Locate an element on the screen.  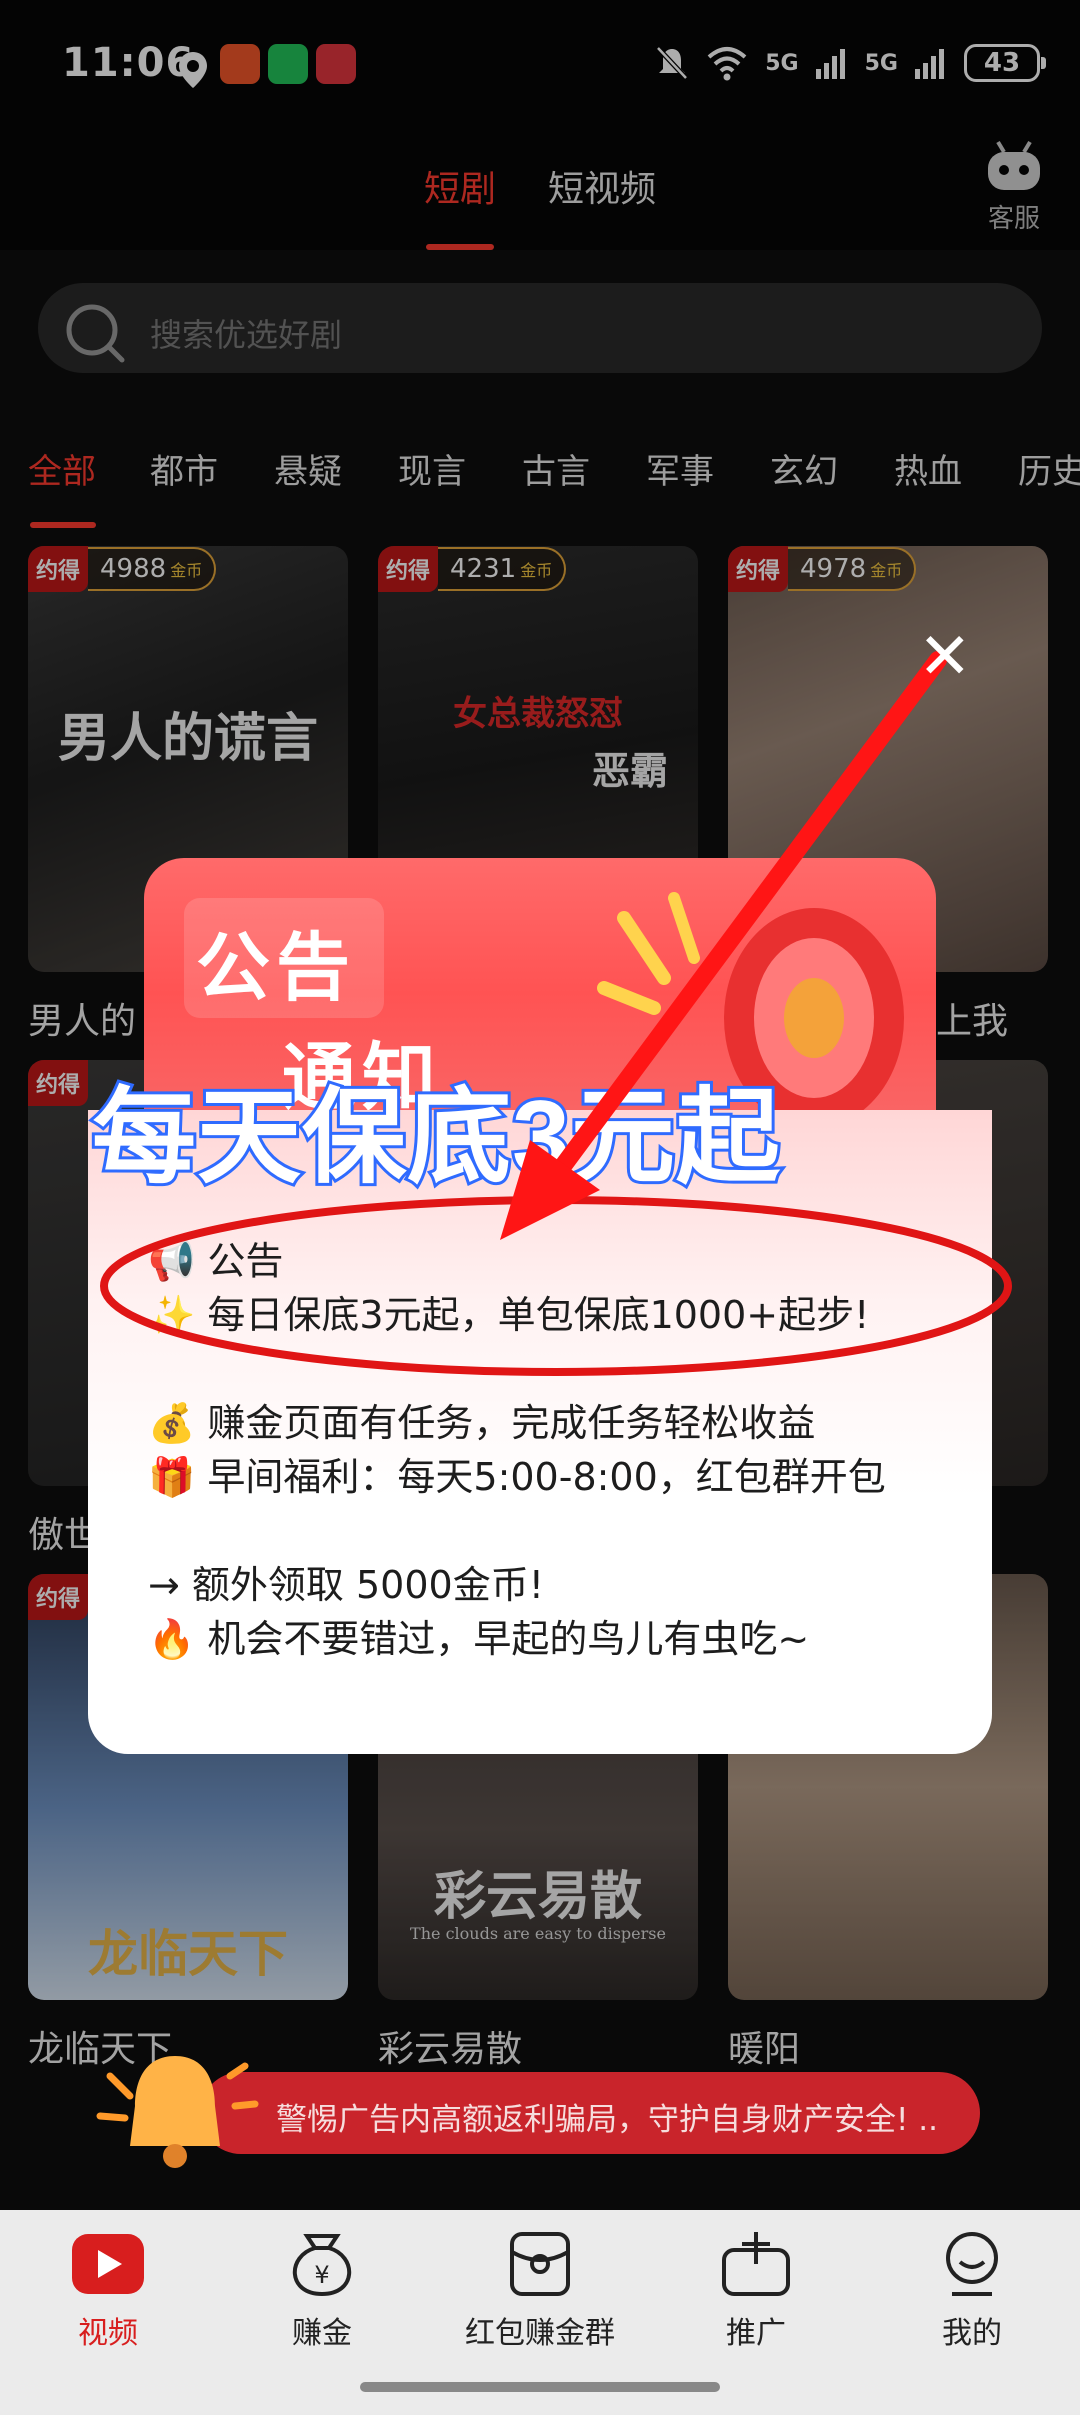
nav-label-video: 视频 is located at coordinates (108, 2330).